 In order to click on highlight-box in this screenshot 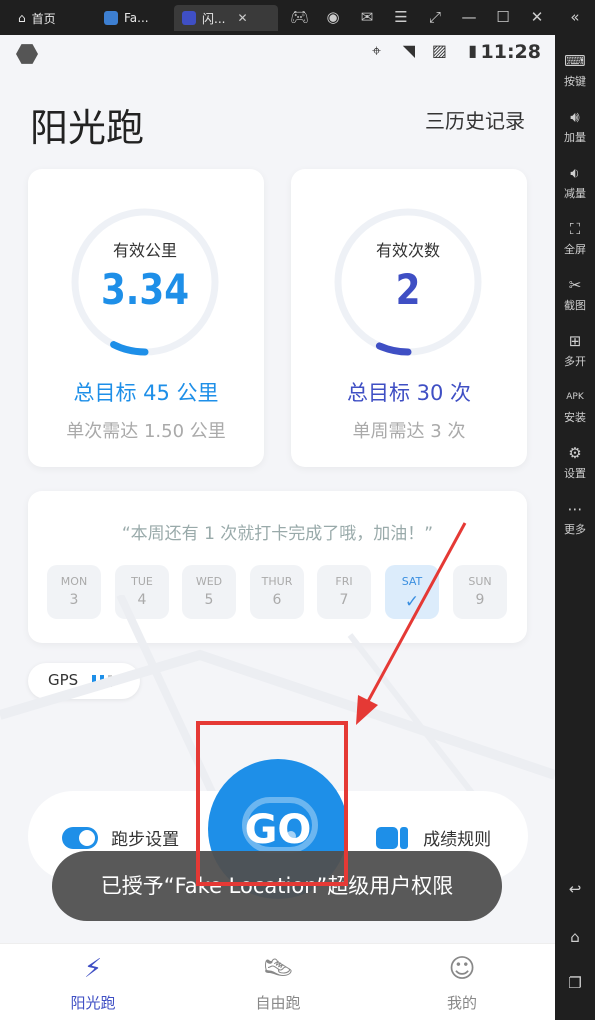, I will do `click(272, 803)`.